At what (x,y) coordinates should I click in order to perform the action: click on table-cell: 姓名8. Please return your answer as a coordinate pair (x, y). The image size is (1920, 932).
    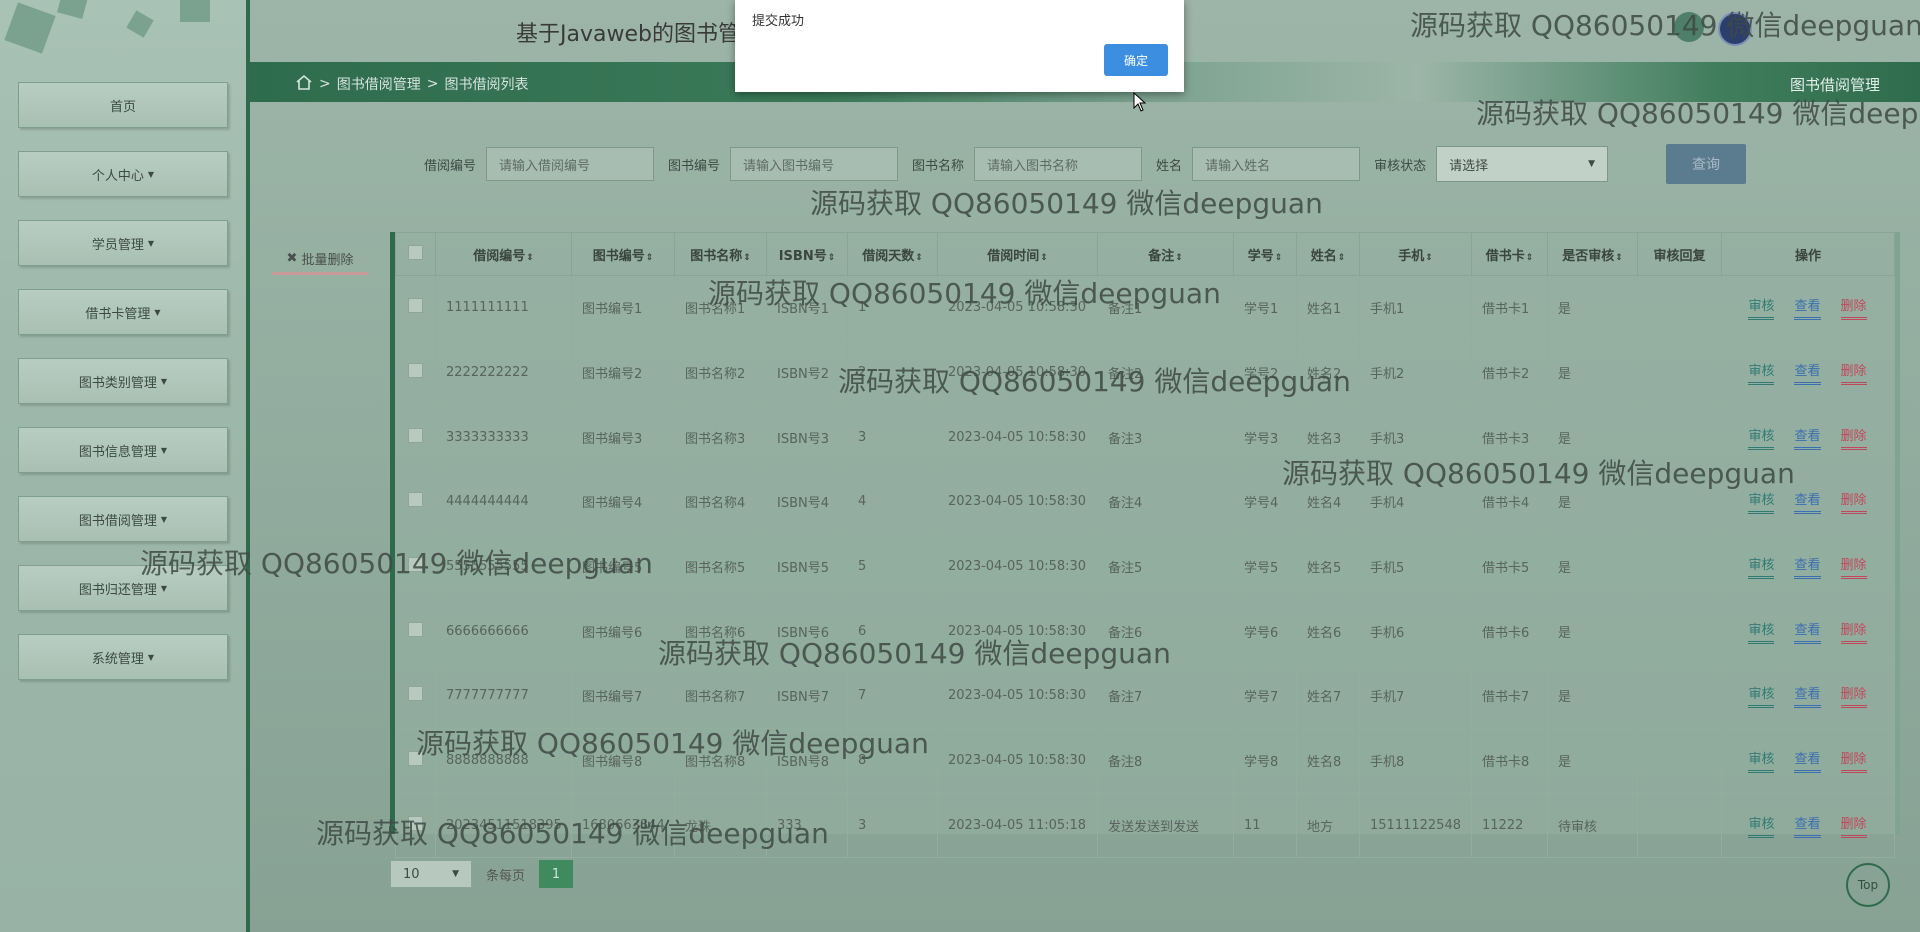
    Looking at the image, I should click on (1328, 760).